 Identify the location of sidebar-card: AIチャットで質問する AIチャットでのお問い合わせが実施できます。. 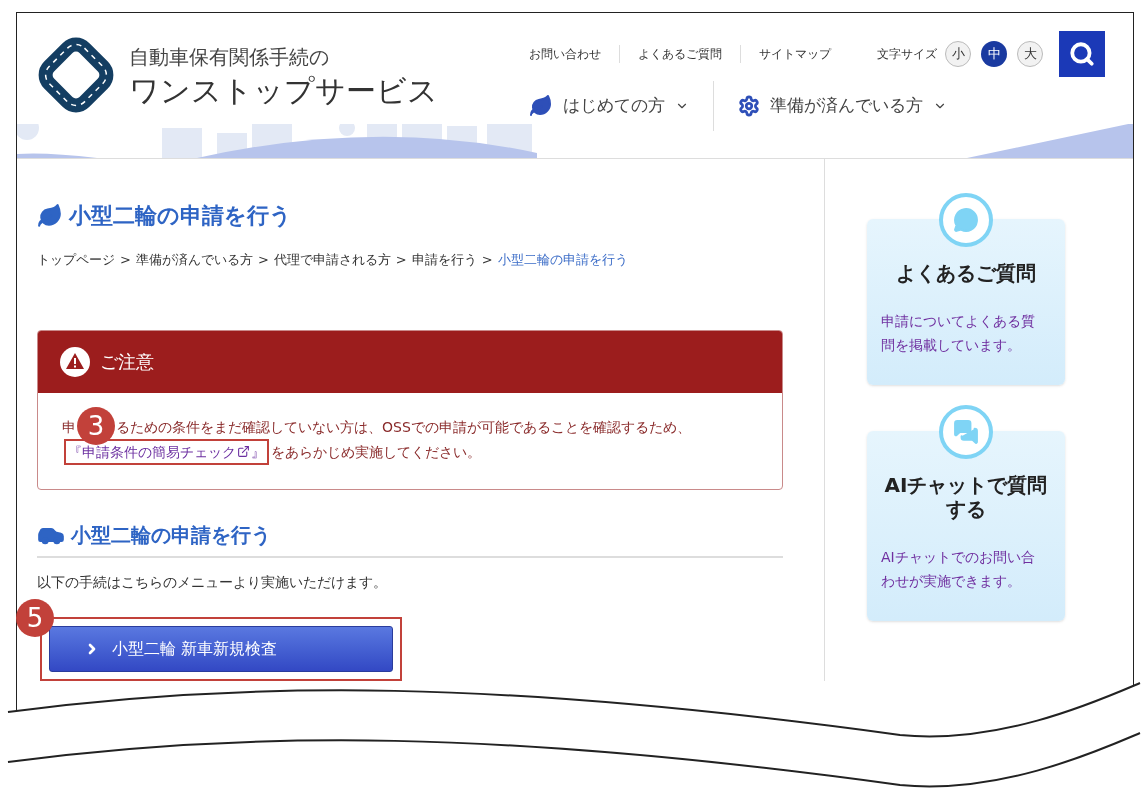
(966, 526).